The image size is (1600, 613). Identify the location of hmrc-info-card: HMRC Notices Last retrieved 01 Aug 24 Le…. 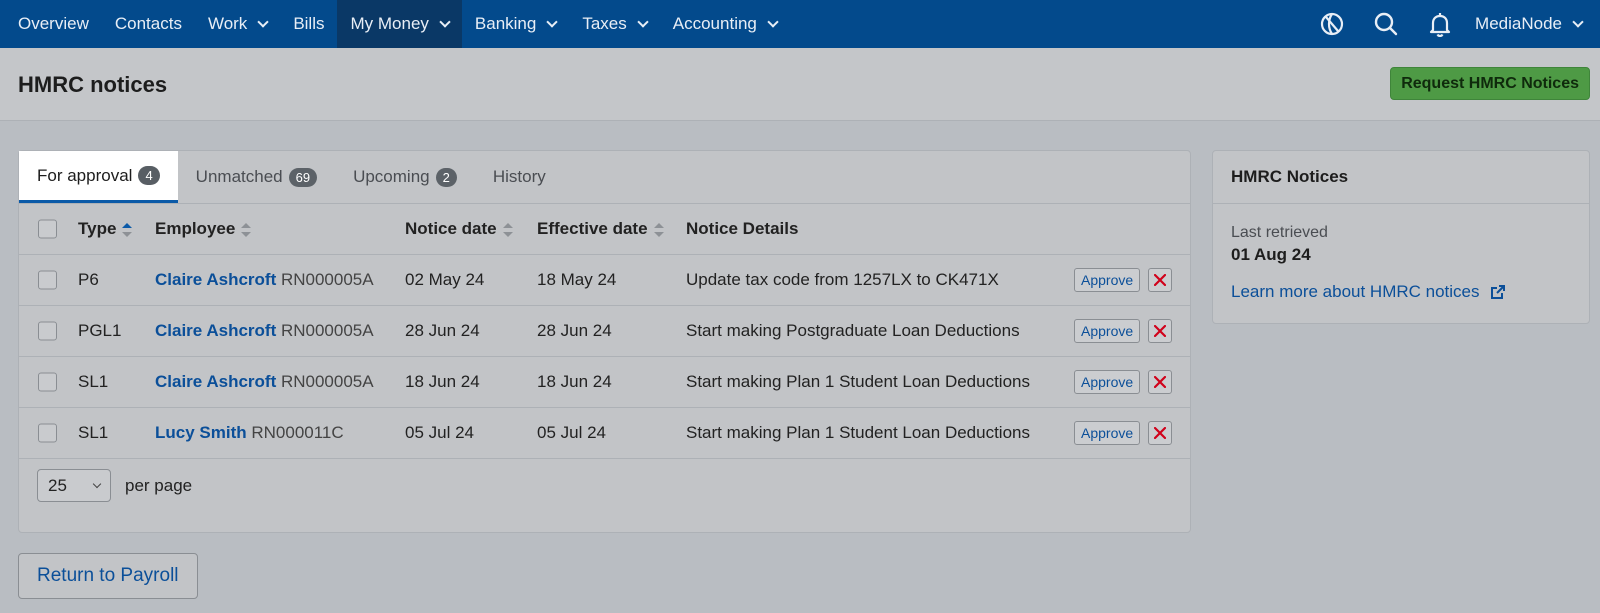
(1401, 237).